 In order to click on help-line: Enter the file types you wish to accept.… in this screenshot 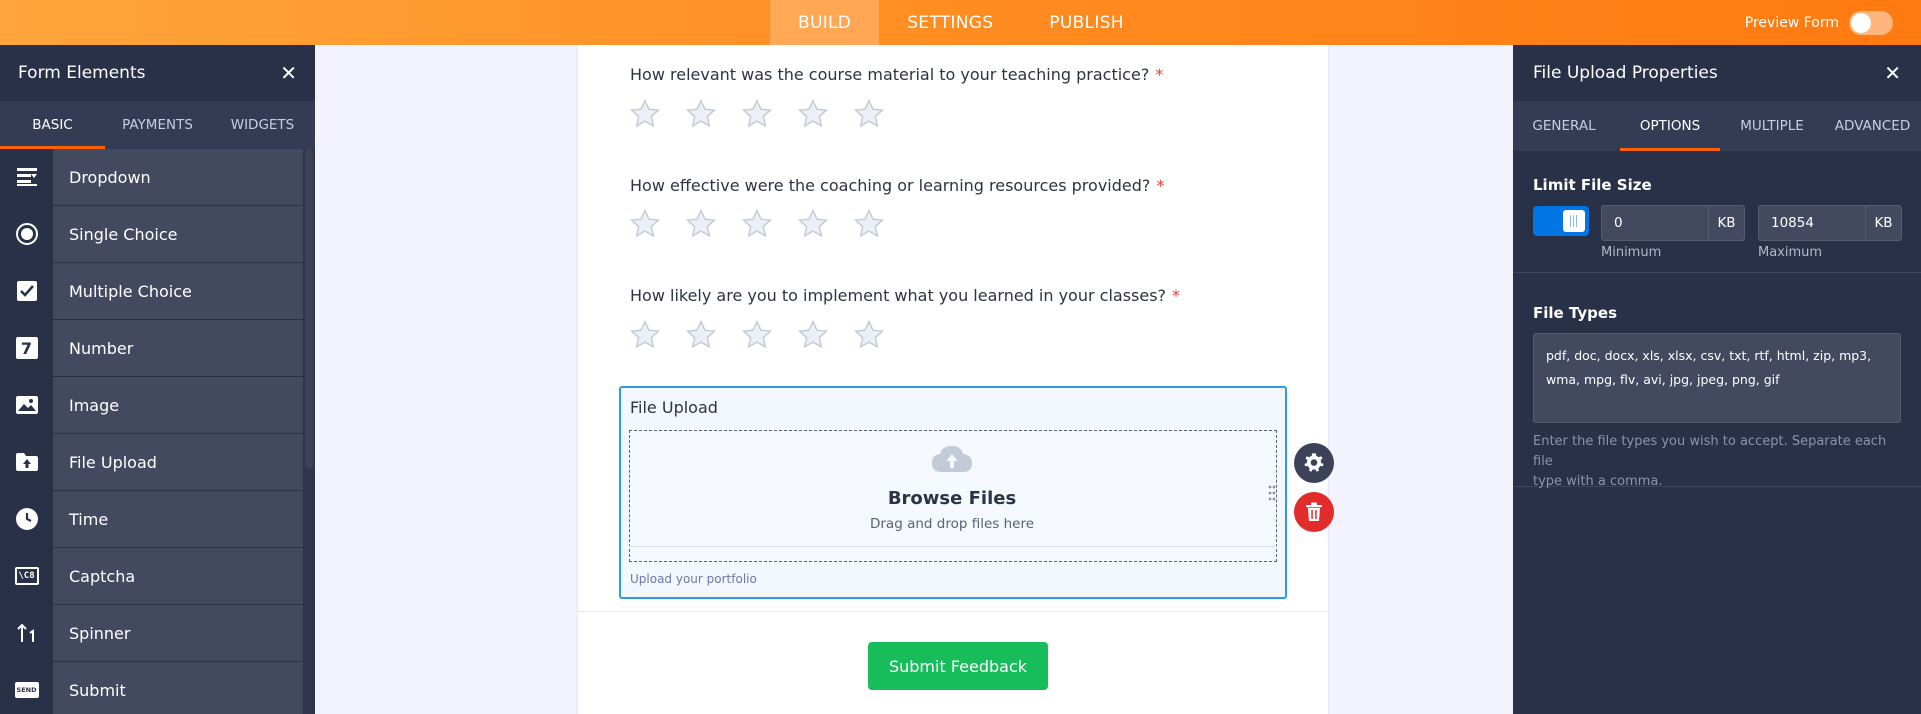, I will do `click(1710, 451)`.